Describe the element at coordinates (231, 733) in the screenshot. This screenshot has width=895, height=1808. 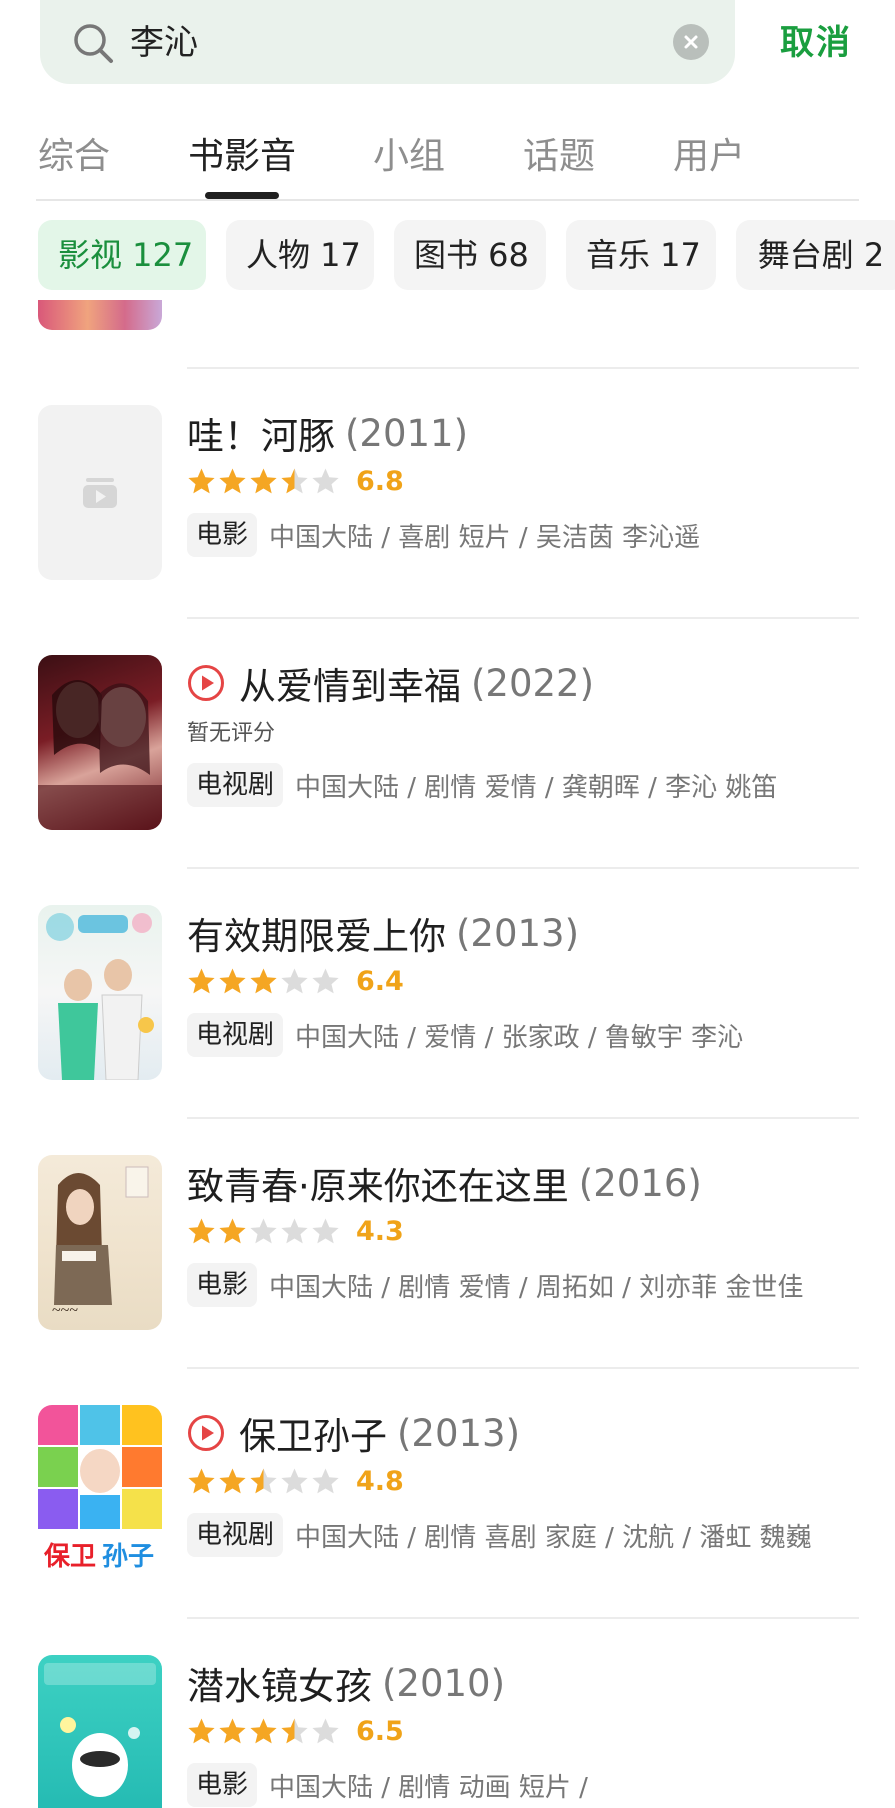
I see `no-rating-label: 暂无评分` at that location.